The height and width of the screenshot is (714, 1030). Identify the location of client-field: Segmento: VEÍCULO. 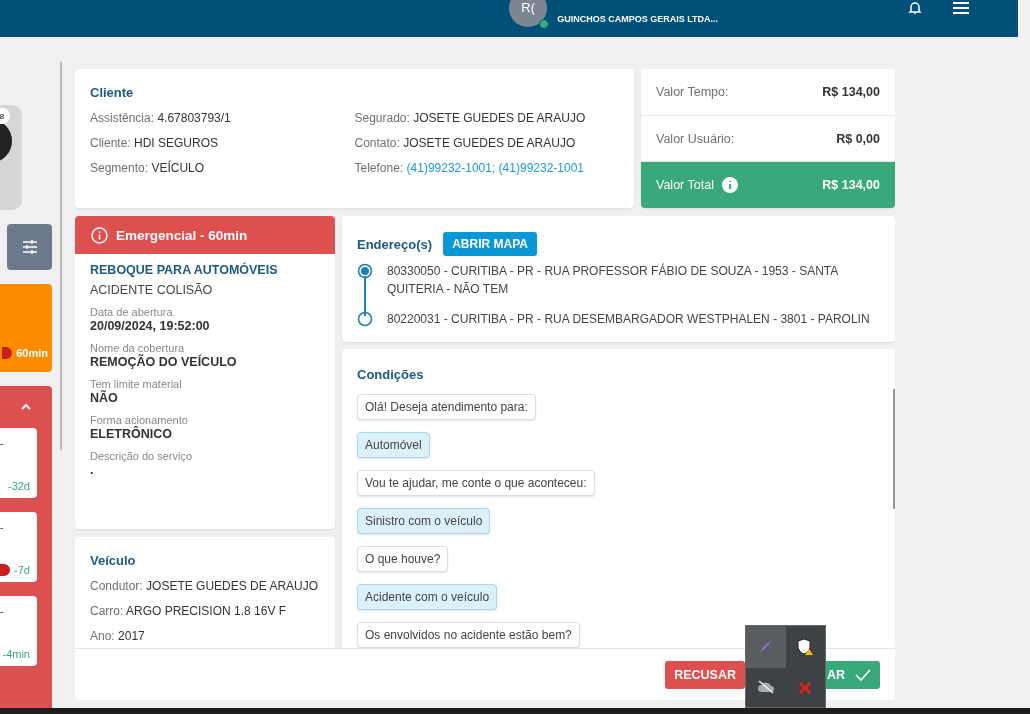
(222, 168).